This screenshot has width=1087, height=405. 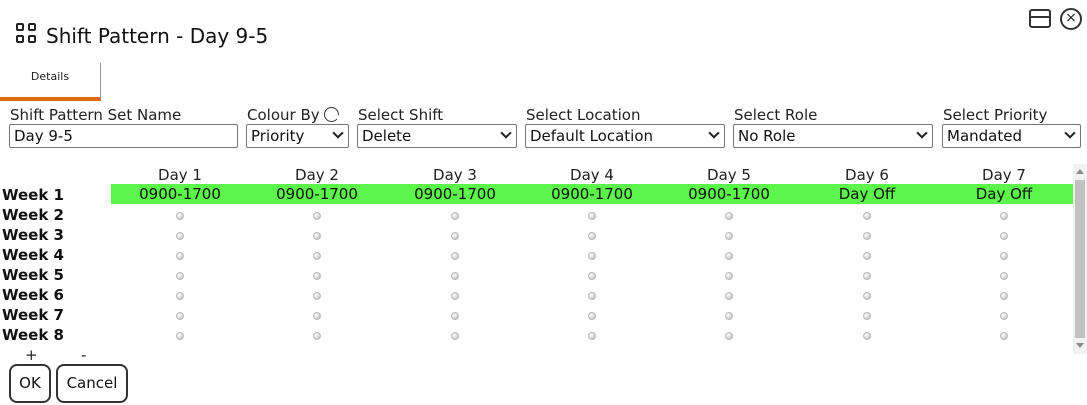 What do you see at coordinates (33, 255) in the screenshot?
I see `week-label: Week 4` at bounding box center [33, 255].